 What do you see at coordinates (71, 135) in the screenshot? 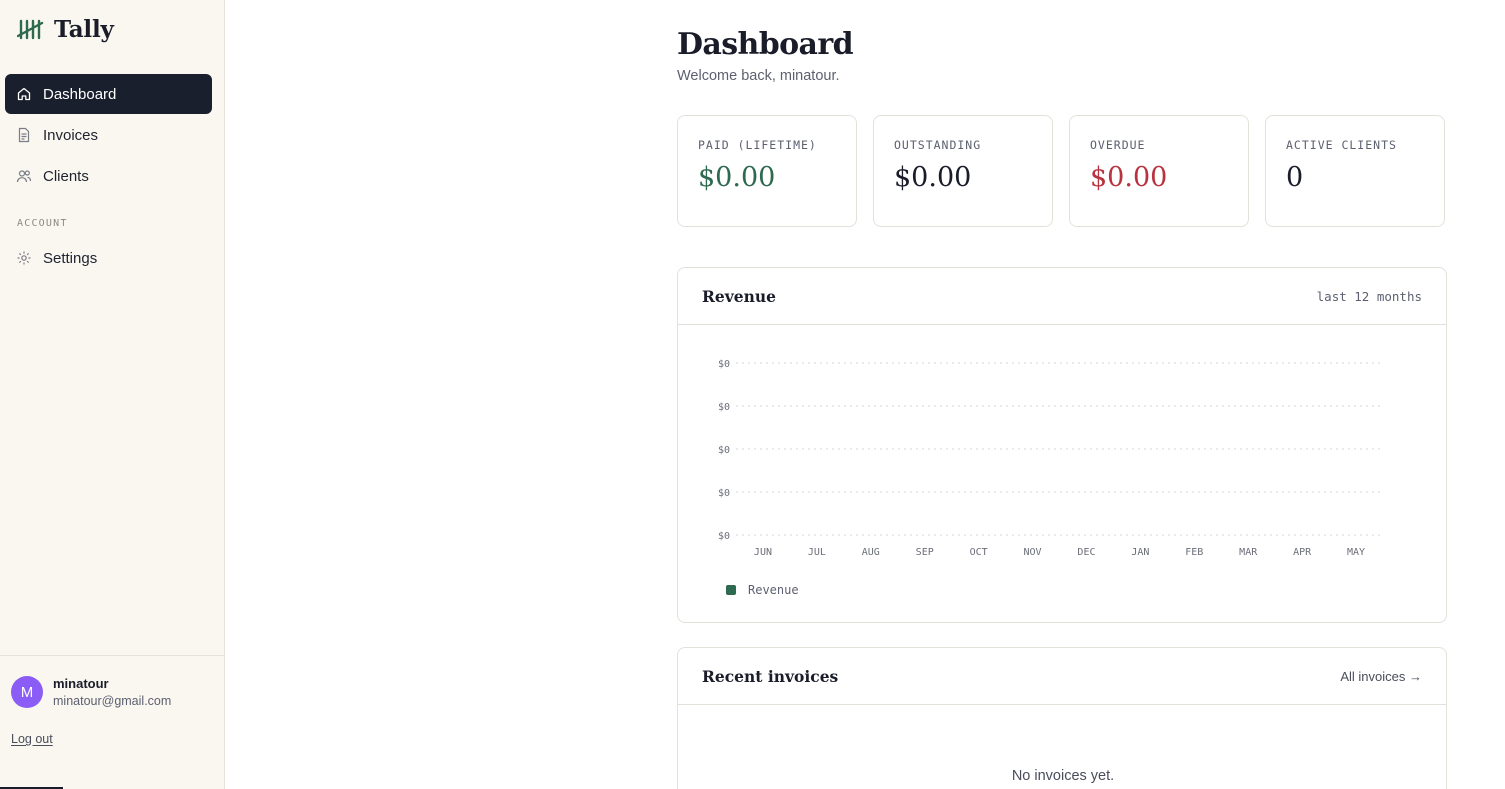
I see `sidebar-item-label: Invoices` at bounding box center [71, 135].